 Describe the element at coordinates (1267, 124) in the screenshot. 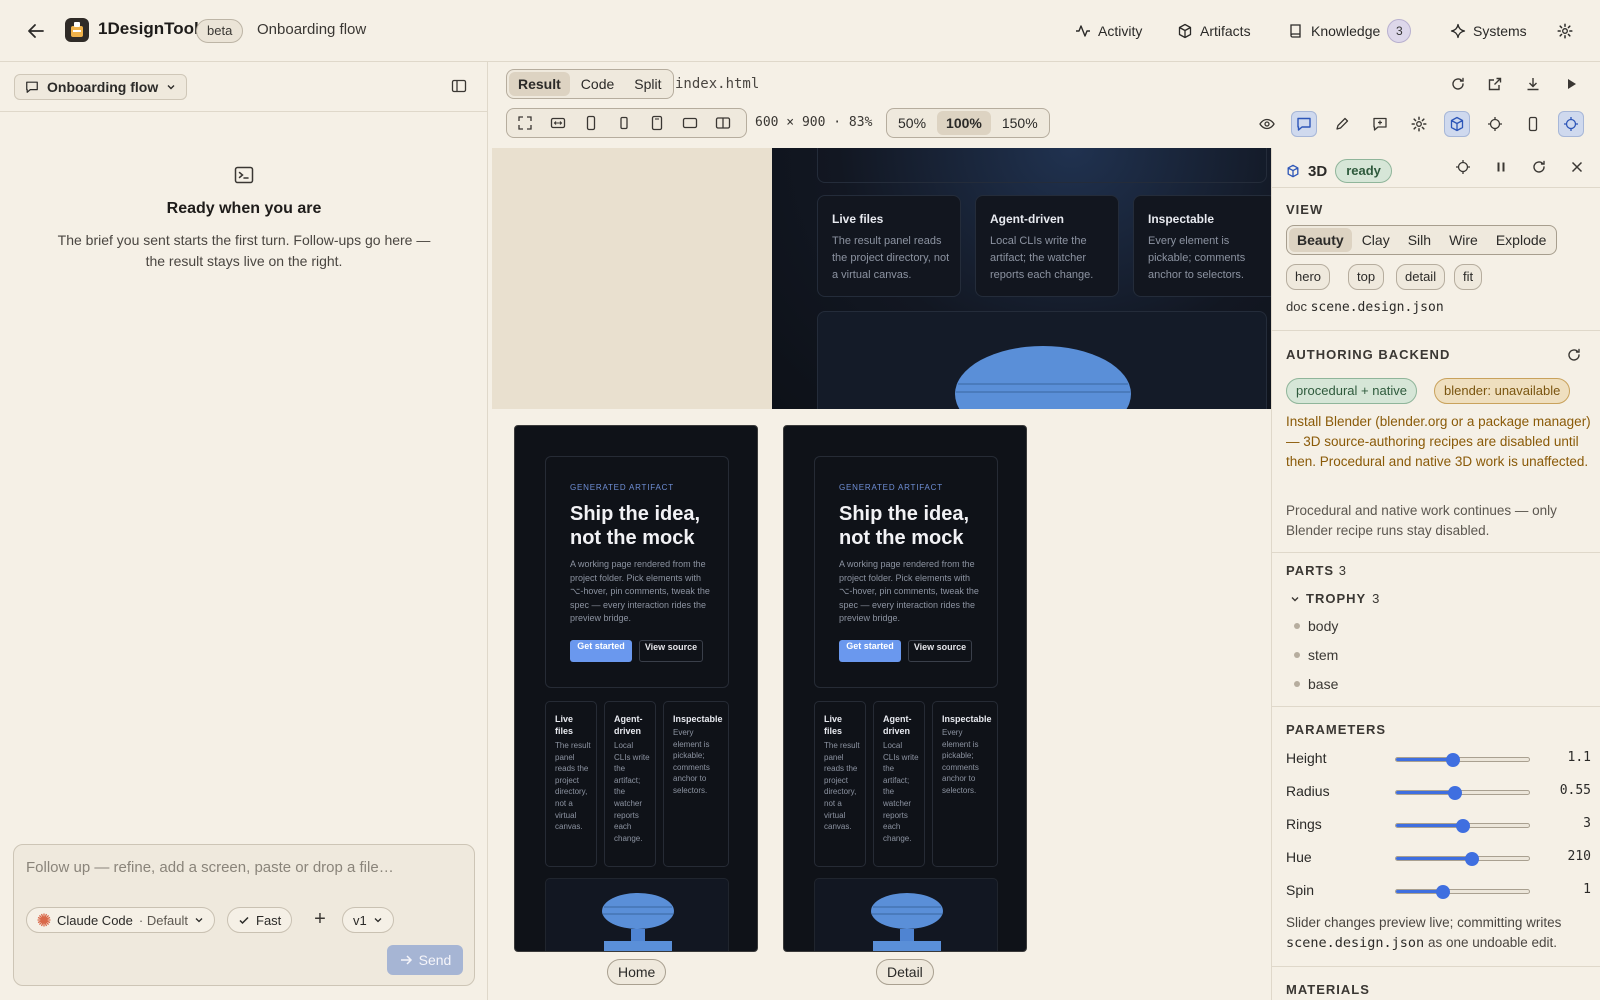

I see `preview-visibility-button` at that location.